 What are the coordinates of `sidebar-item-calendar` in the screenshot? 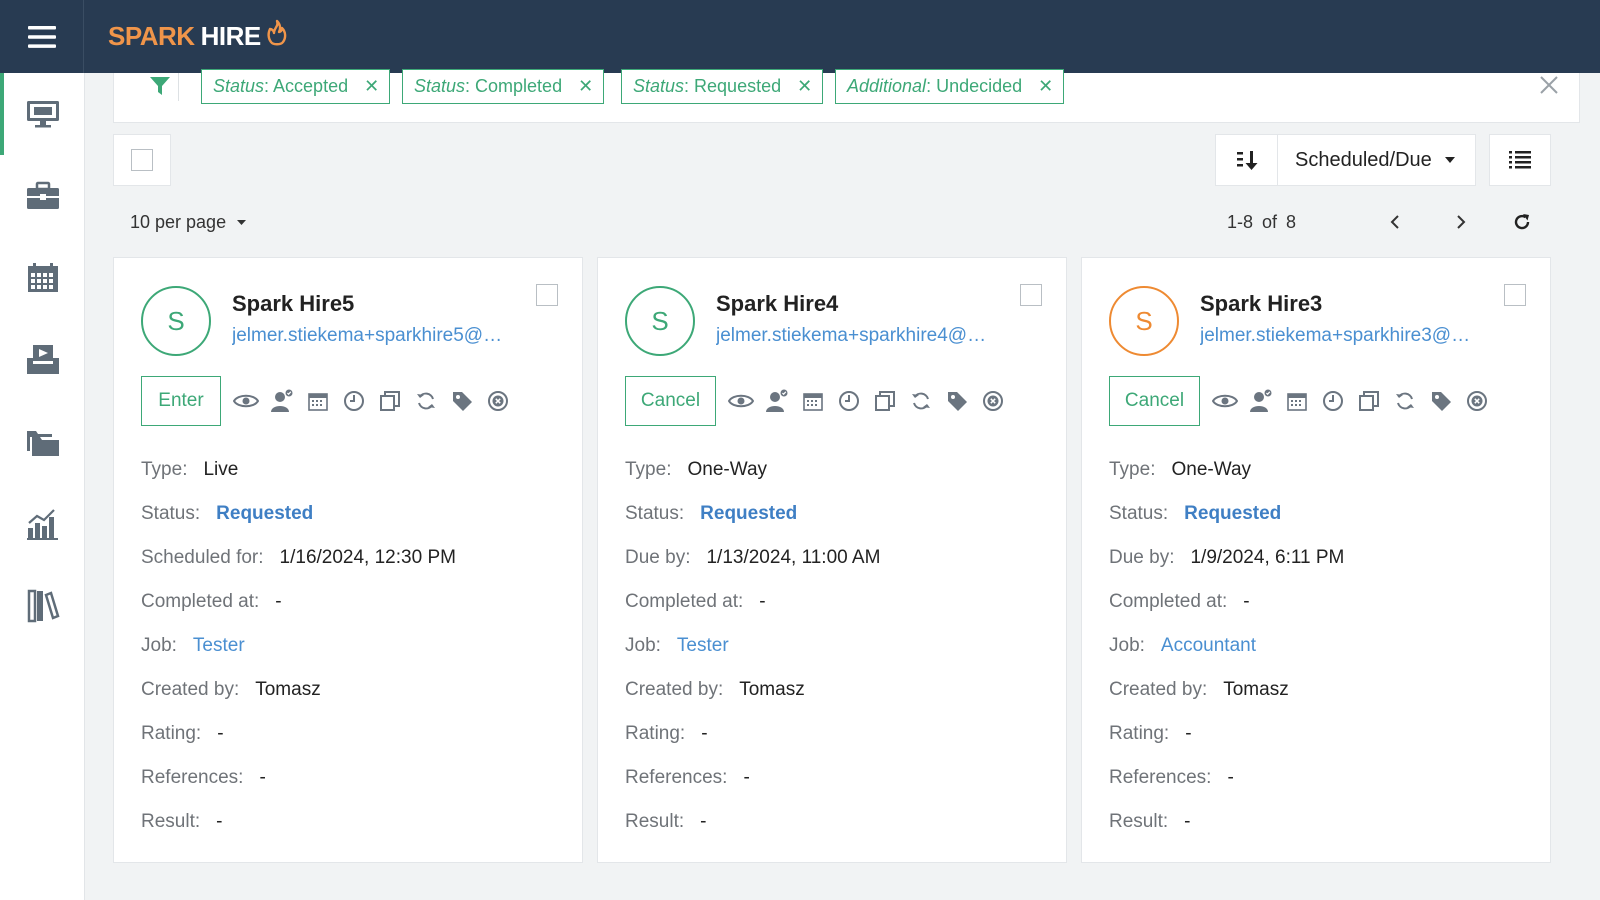 It's located at (42, 278).